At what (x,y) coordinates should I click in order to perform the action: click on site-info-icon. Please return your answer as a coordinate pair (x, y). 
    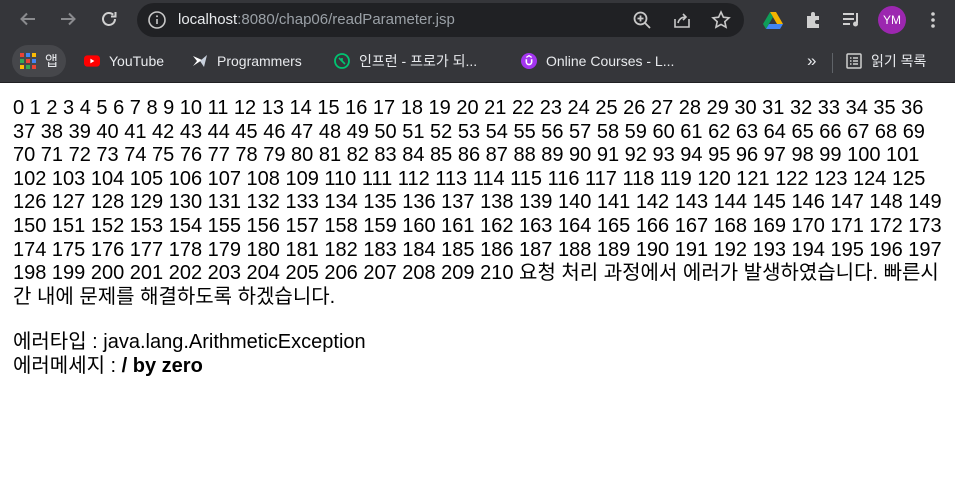
    Looking at the image, I should click on (157, 20).